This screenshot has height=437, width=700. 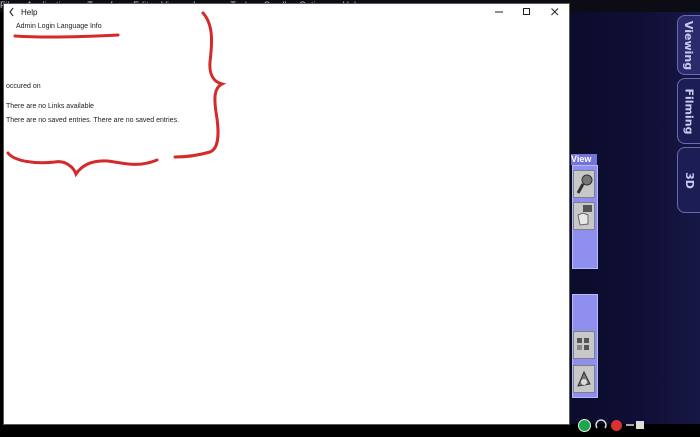 I want to click on status-ok-icon, so click(x=584, y=425).